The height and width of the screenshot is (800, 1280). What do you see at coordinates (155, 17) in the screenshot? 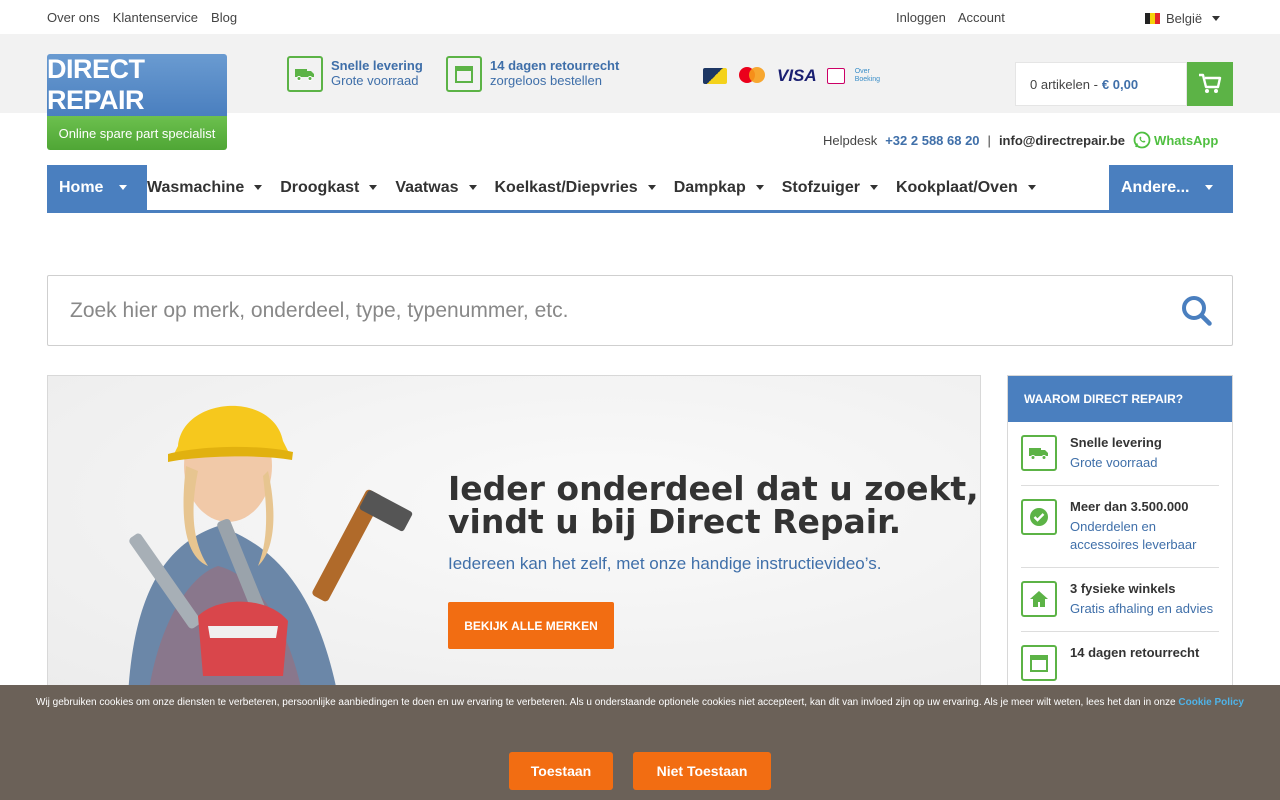
I see `customer-service-link: Klantenservice` at bounding box center [155, 17].